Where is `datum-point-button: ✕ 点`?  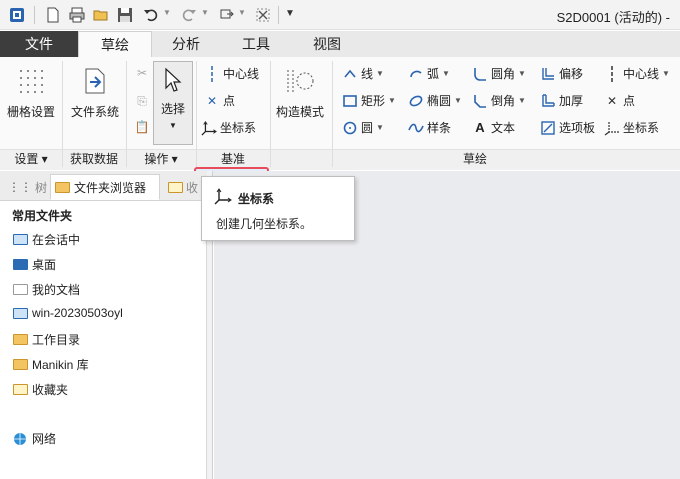 datum-point-button: ✕ 点 is located at coordinates (219, 100).